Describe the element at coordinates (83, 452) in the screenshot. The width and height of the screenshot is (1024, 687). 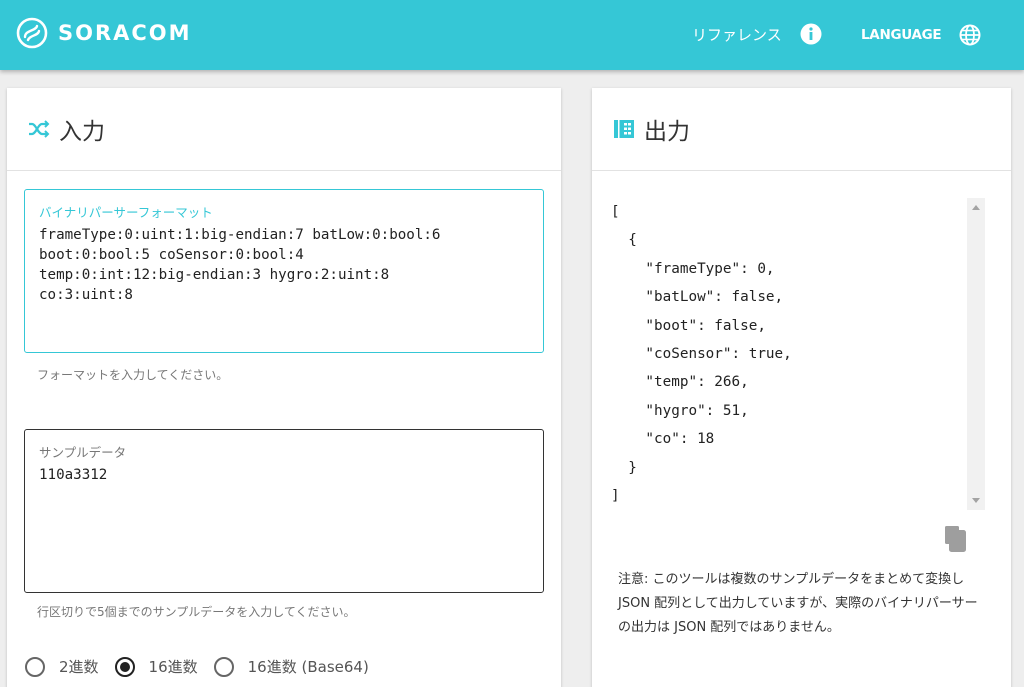
I see `sample-field-label: サンプルデータ` at that location.